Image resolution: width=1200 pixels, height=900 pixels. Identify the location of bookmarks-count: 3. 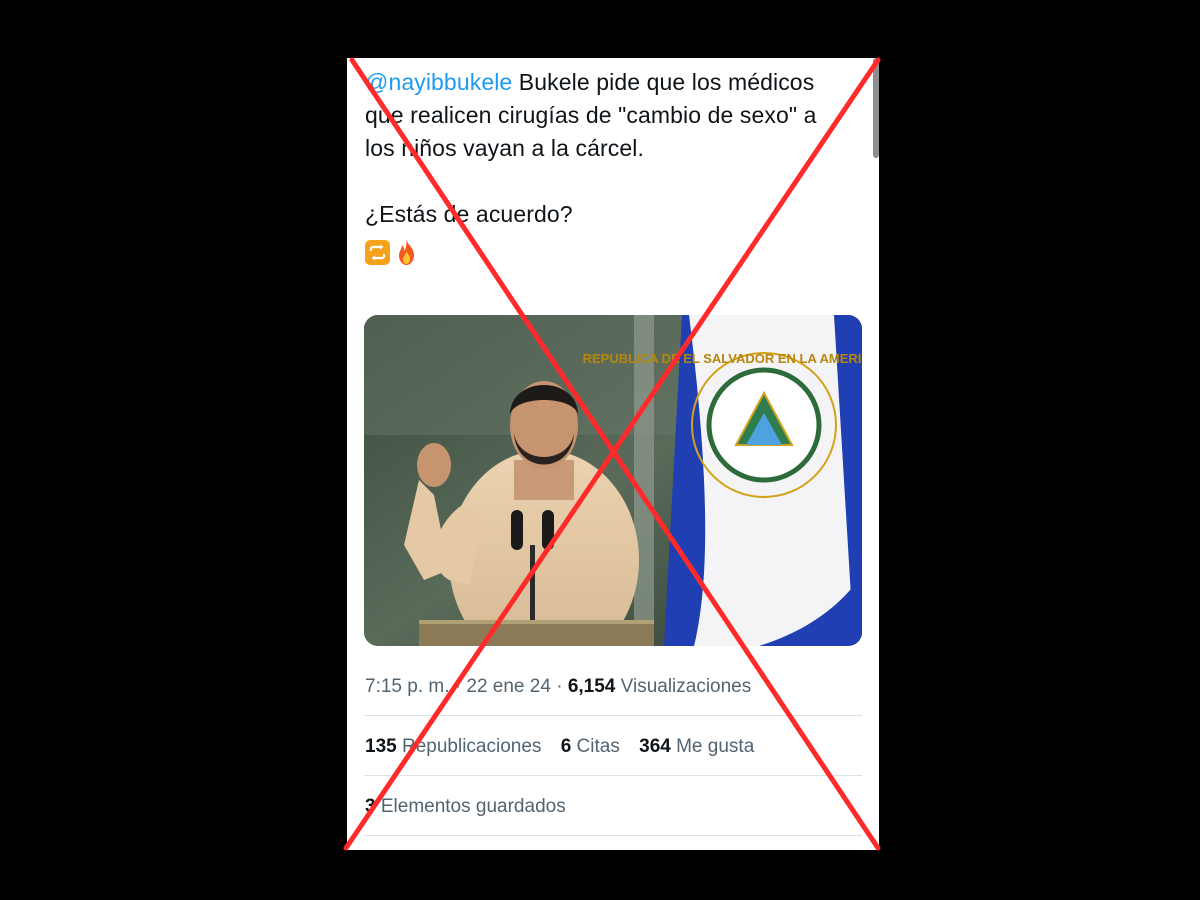
(370, 806).